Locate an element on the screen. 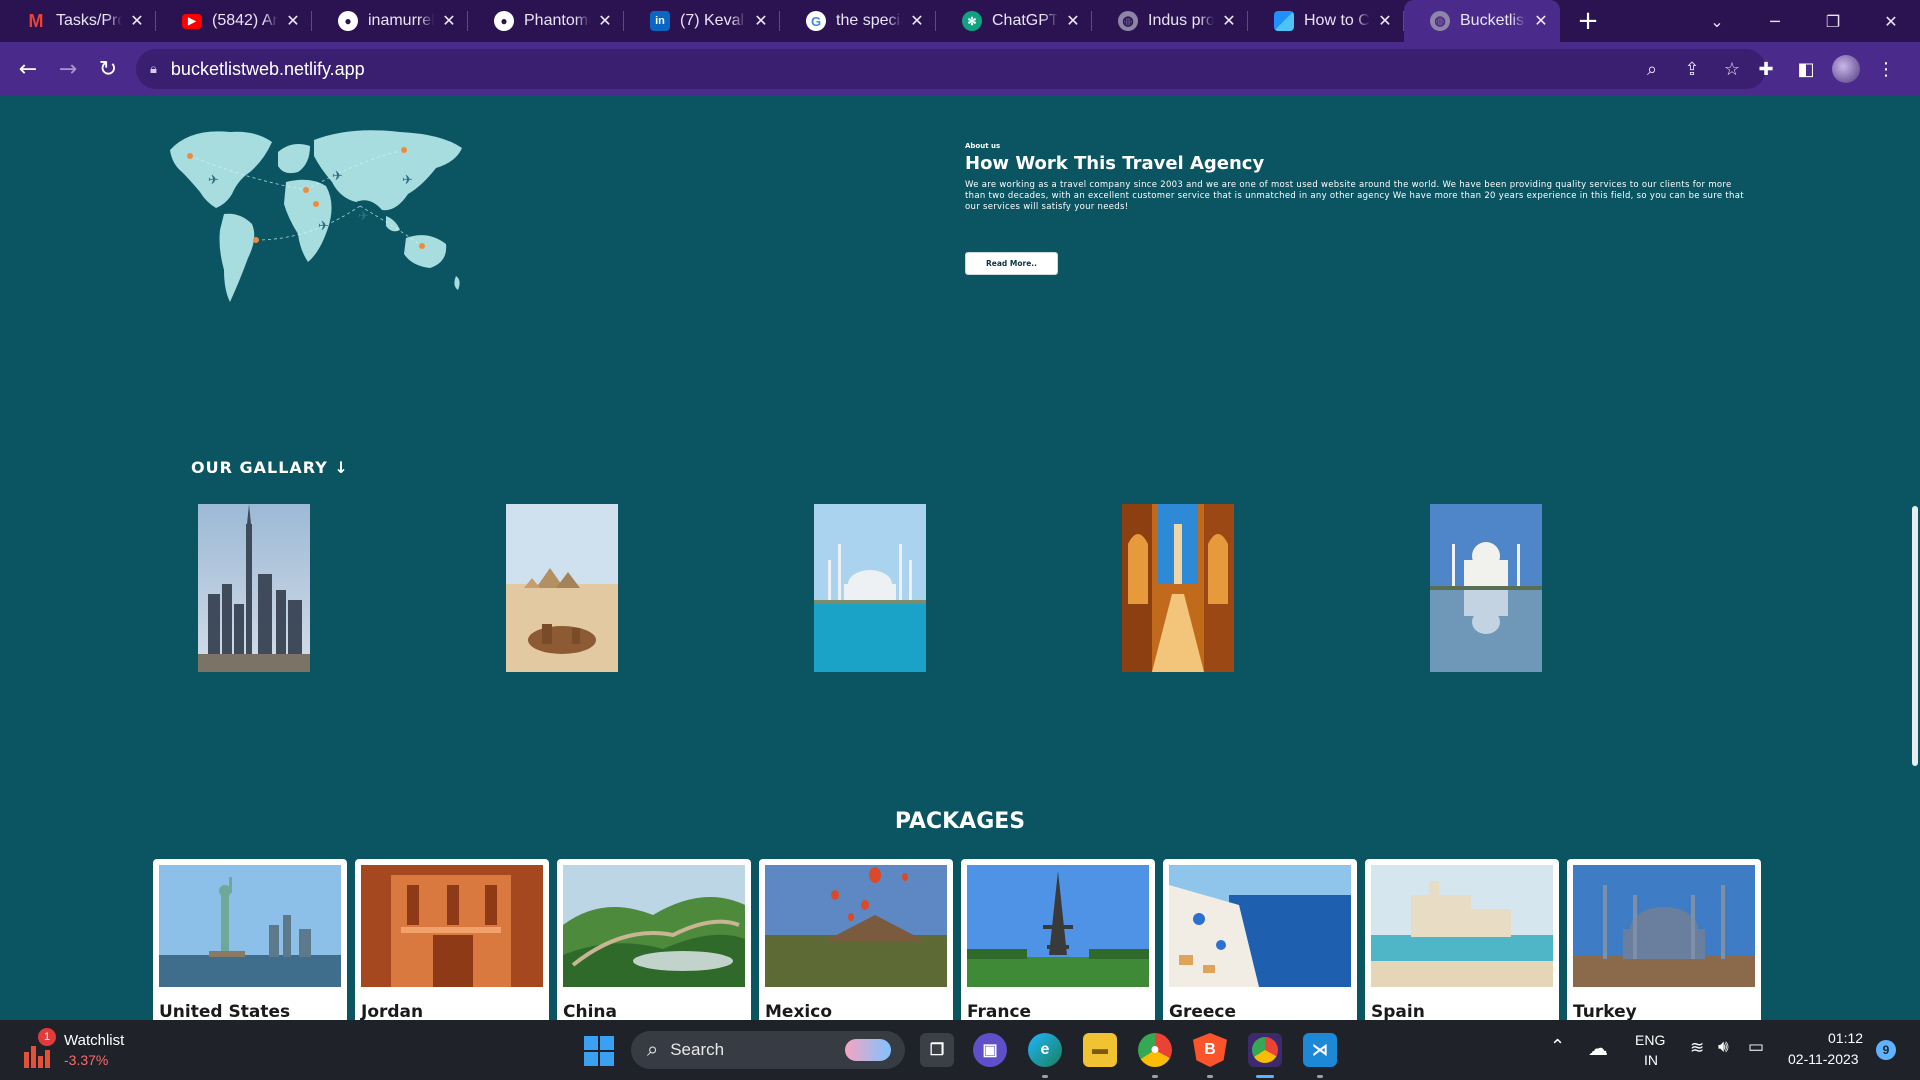 This screenshot has height=1080, width=1920. package-card-greece: Greece is located at coordinates (1260, 939).